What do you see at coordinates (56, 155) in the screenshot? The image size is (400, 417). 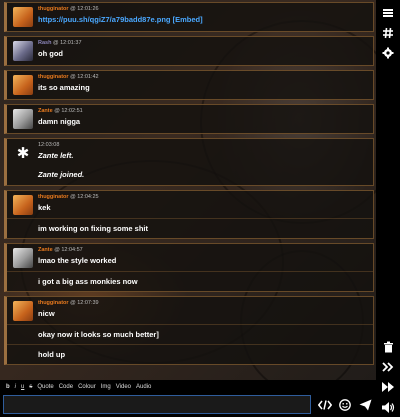 I see `message-text: Zante left.` at bounding box center [56, 155].